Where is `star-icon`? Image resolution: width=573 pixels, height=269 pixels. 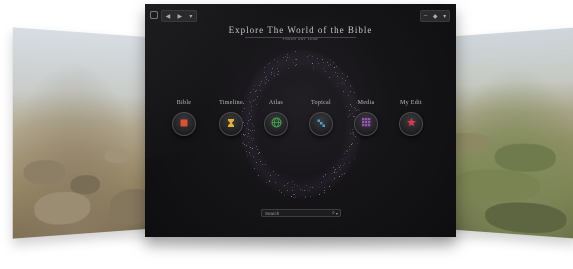
star-icon is located at coordinates (411, 124).